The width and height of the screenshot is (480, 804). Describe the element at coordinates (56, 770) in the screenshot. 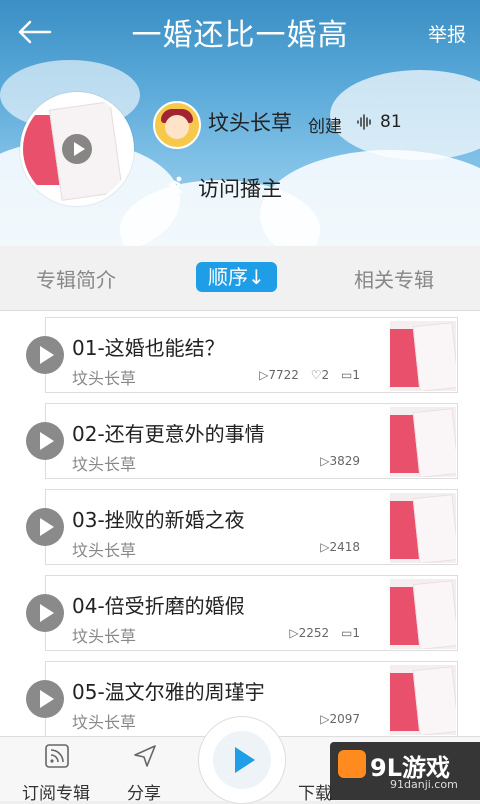

I see `subscribe-album-button: 订阅专辑` at that location.